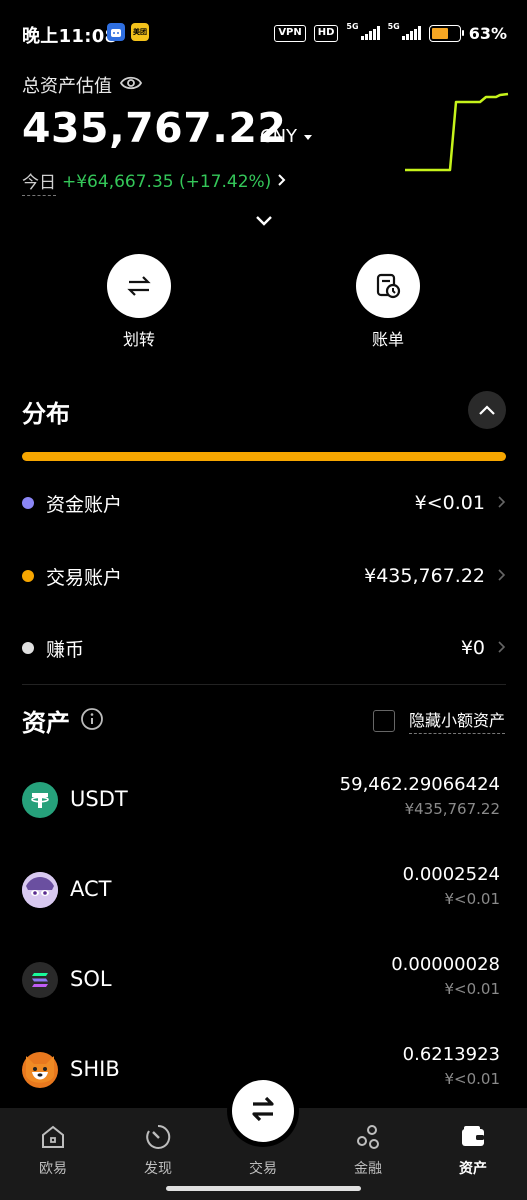  I want to click on total-assets-title: 总资产估值, so click(67, 86).